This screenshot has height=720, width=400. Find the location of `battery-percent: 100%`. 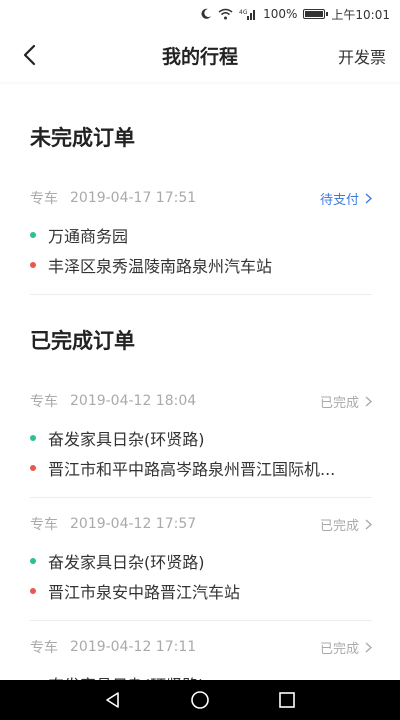

battery-percent: 100% is located at coordinates (280, 14).